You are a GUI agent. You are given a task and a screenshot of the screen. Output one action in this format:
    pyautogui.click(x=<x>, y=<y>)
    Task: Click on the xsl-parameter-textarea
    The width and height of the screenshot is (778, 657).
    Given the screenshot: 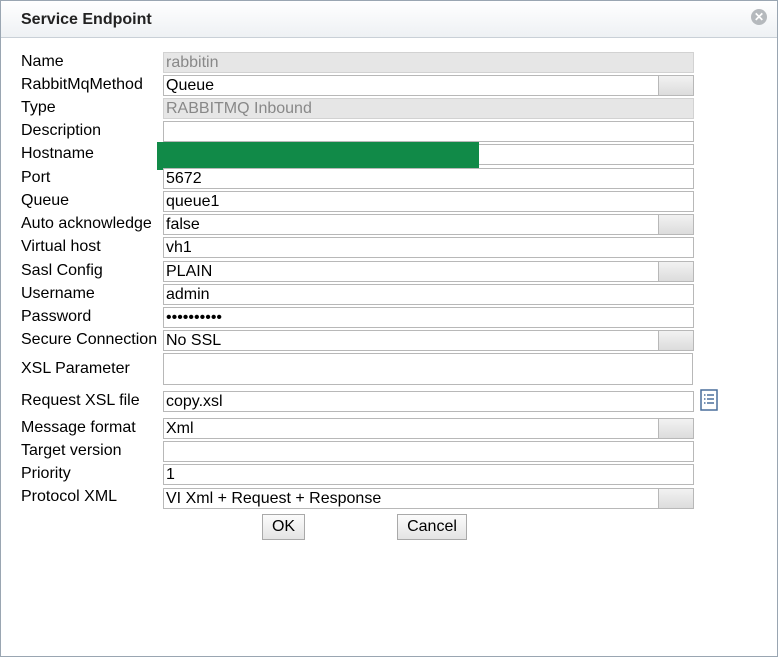 What is the action you would take?
    pyautogui.click(x=428, y=369)
    